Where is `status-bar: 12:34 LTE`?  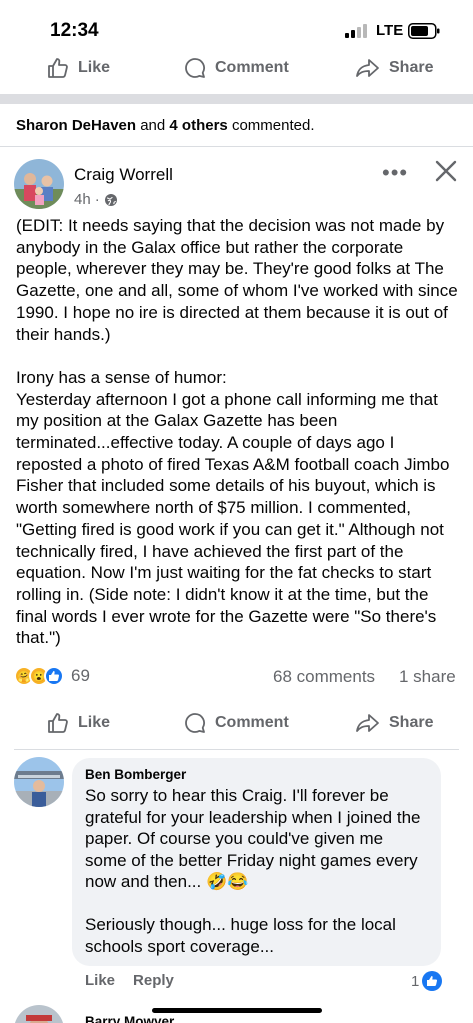
status-bar: 12:34 LTE is located at coordinates (236, 26).